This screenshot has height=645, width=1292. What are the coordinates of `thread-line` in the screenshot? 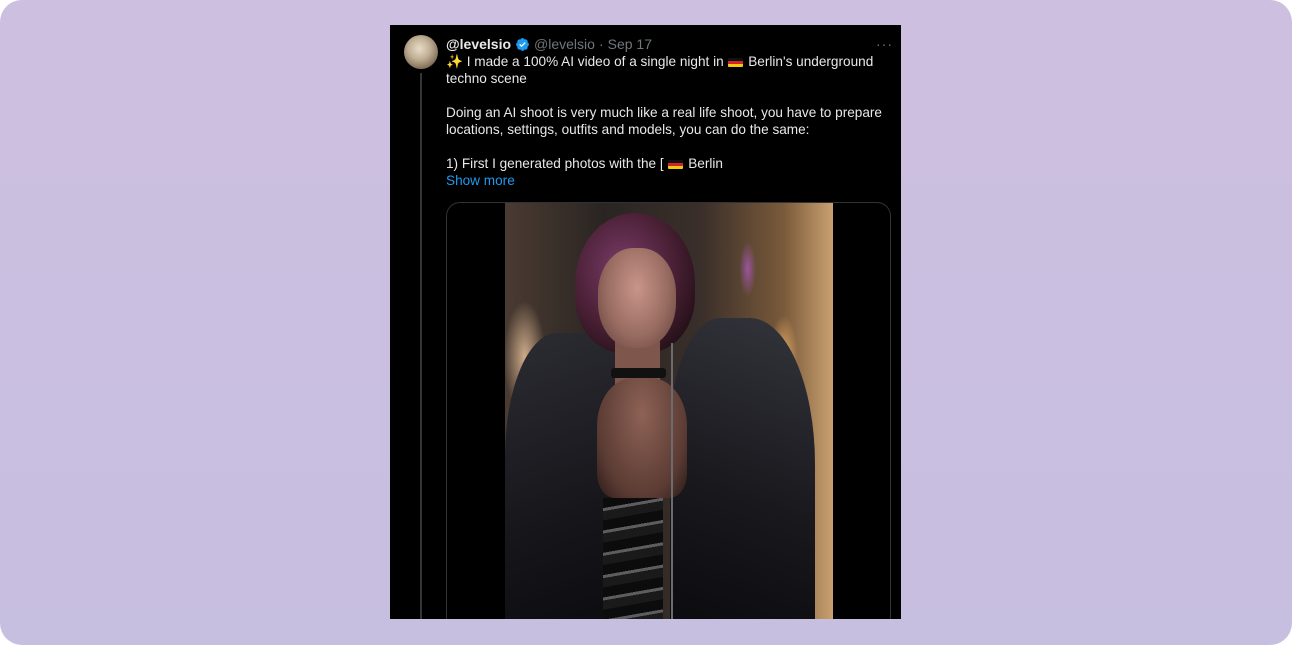 It's located at (421, 346).